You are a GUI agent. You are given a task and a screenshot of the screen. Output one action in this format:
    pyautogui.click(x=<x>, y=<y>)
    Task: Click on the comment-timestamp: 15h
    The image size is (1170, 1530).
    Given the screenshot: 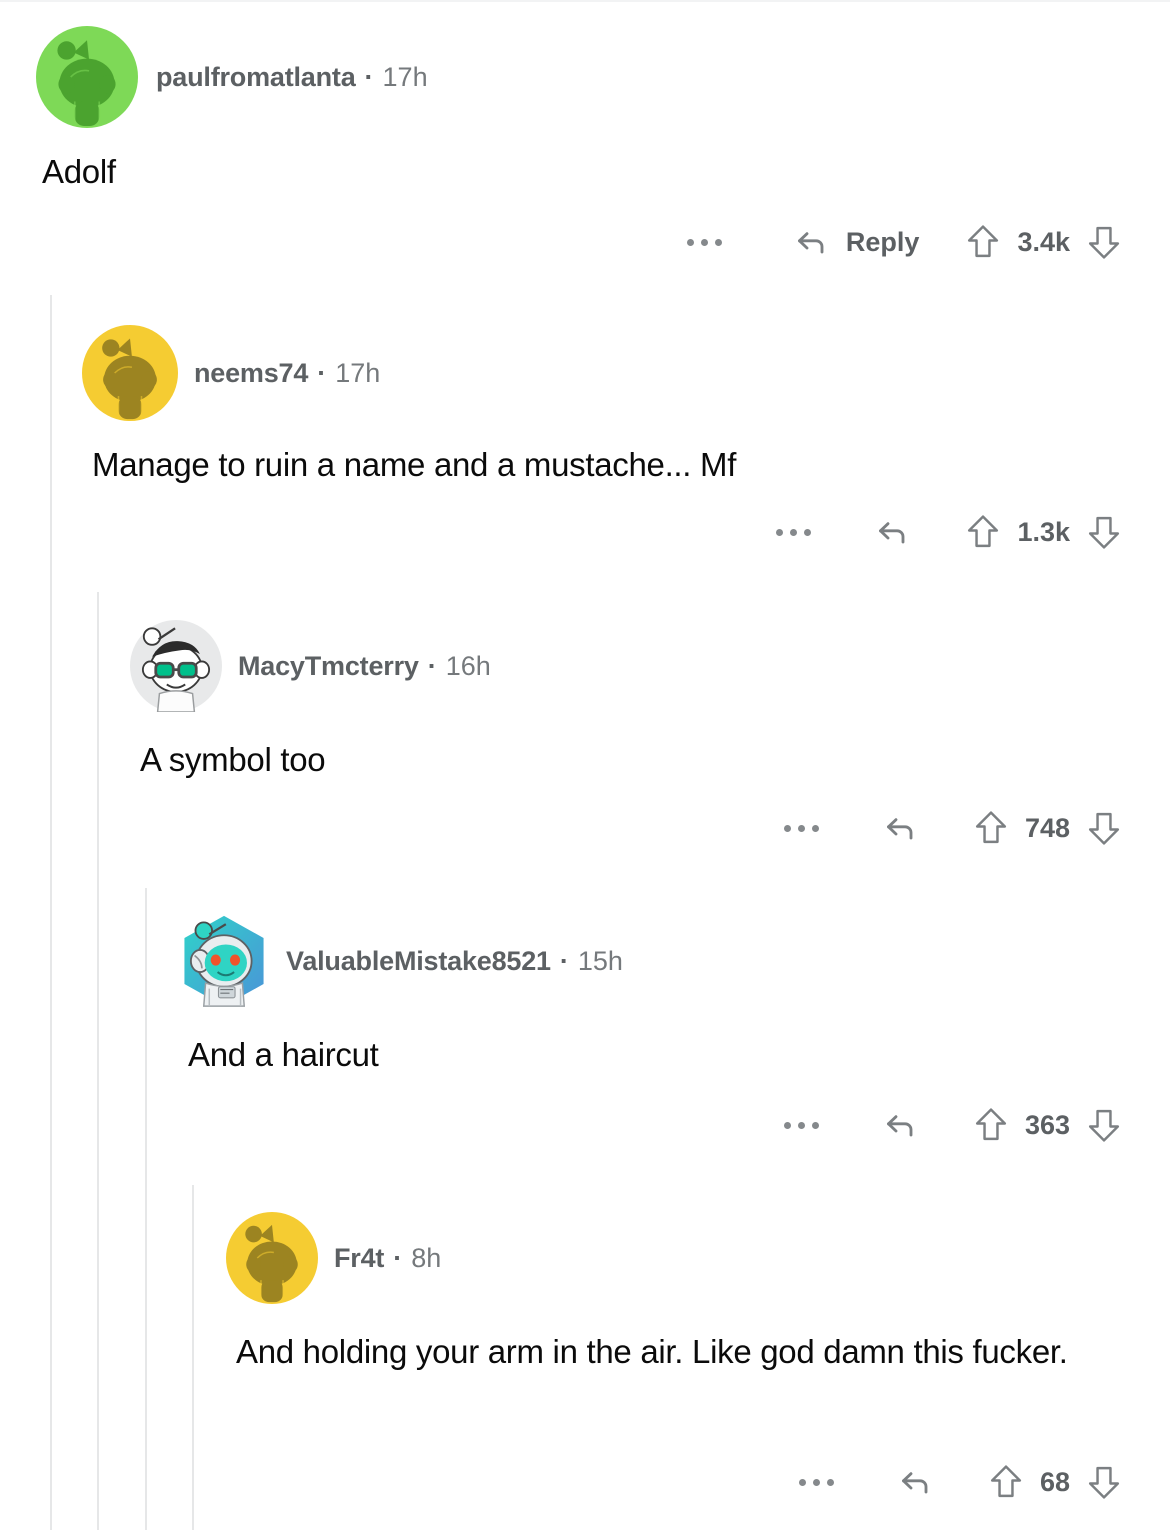 What is the action you would take?
    pyautogui.click(x=600, y=960)
    